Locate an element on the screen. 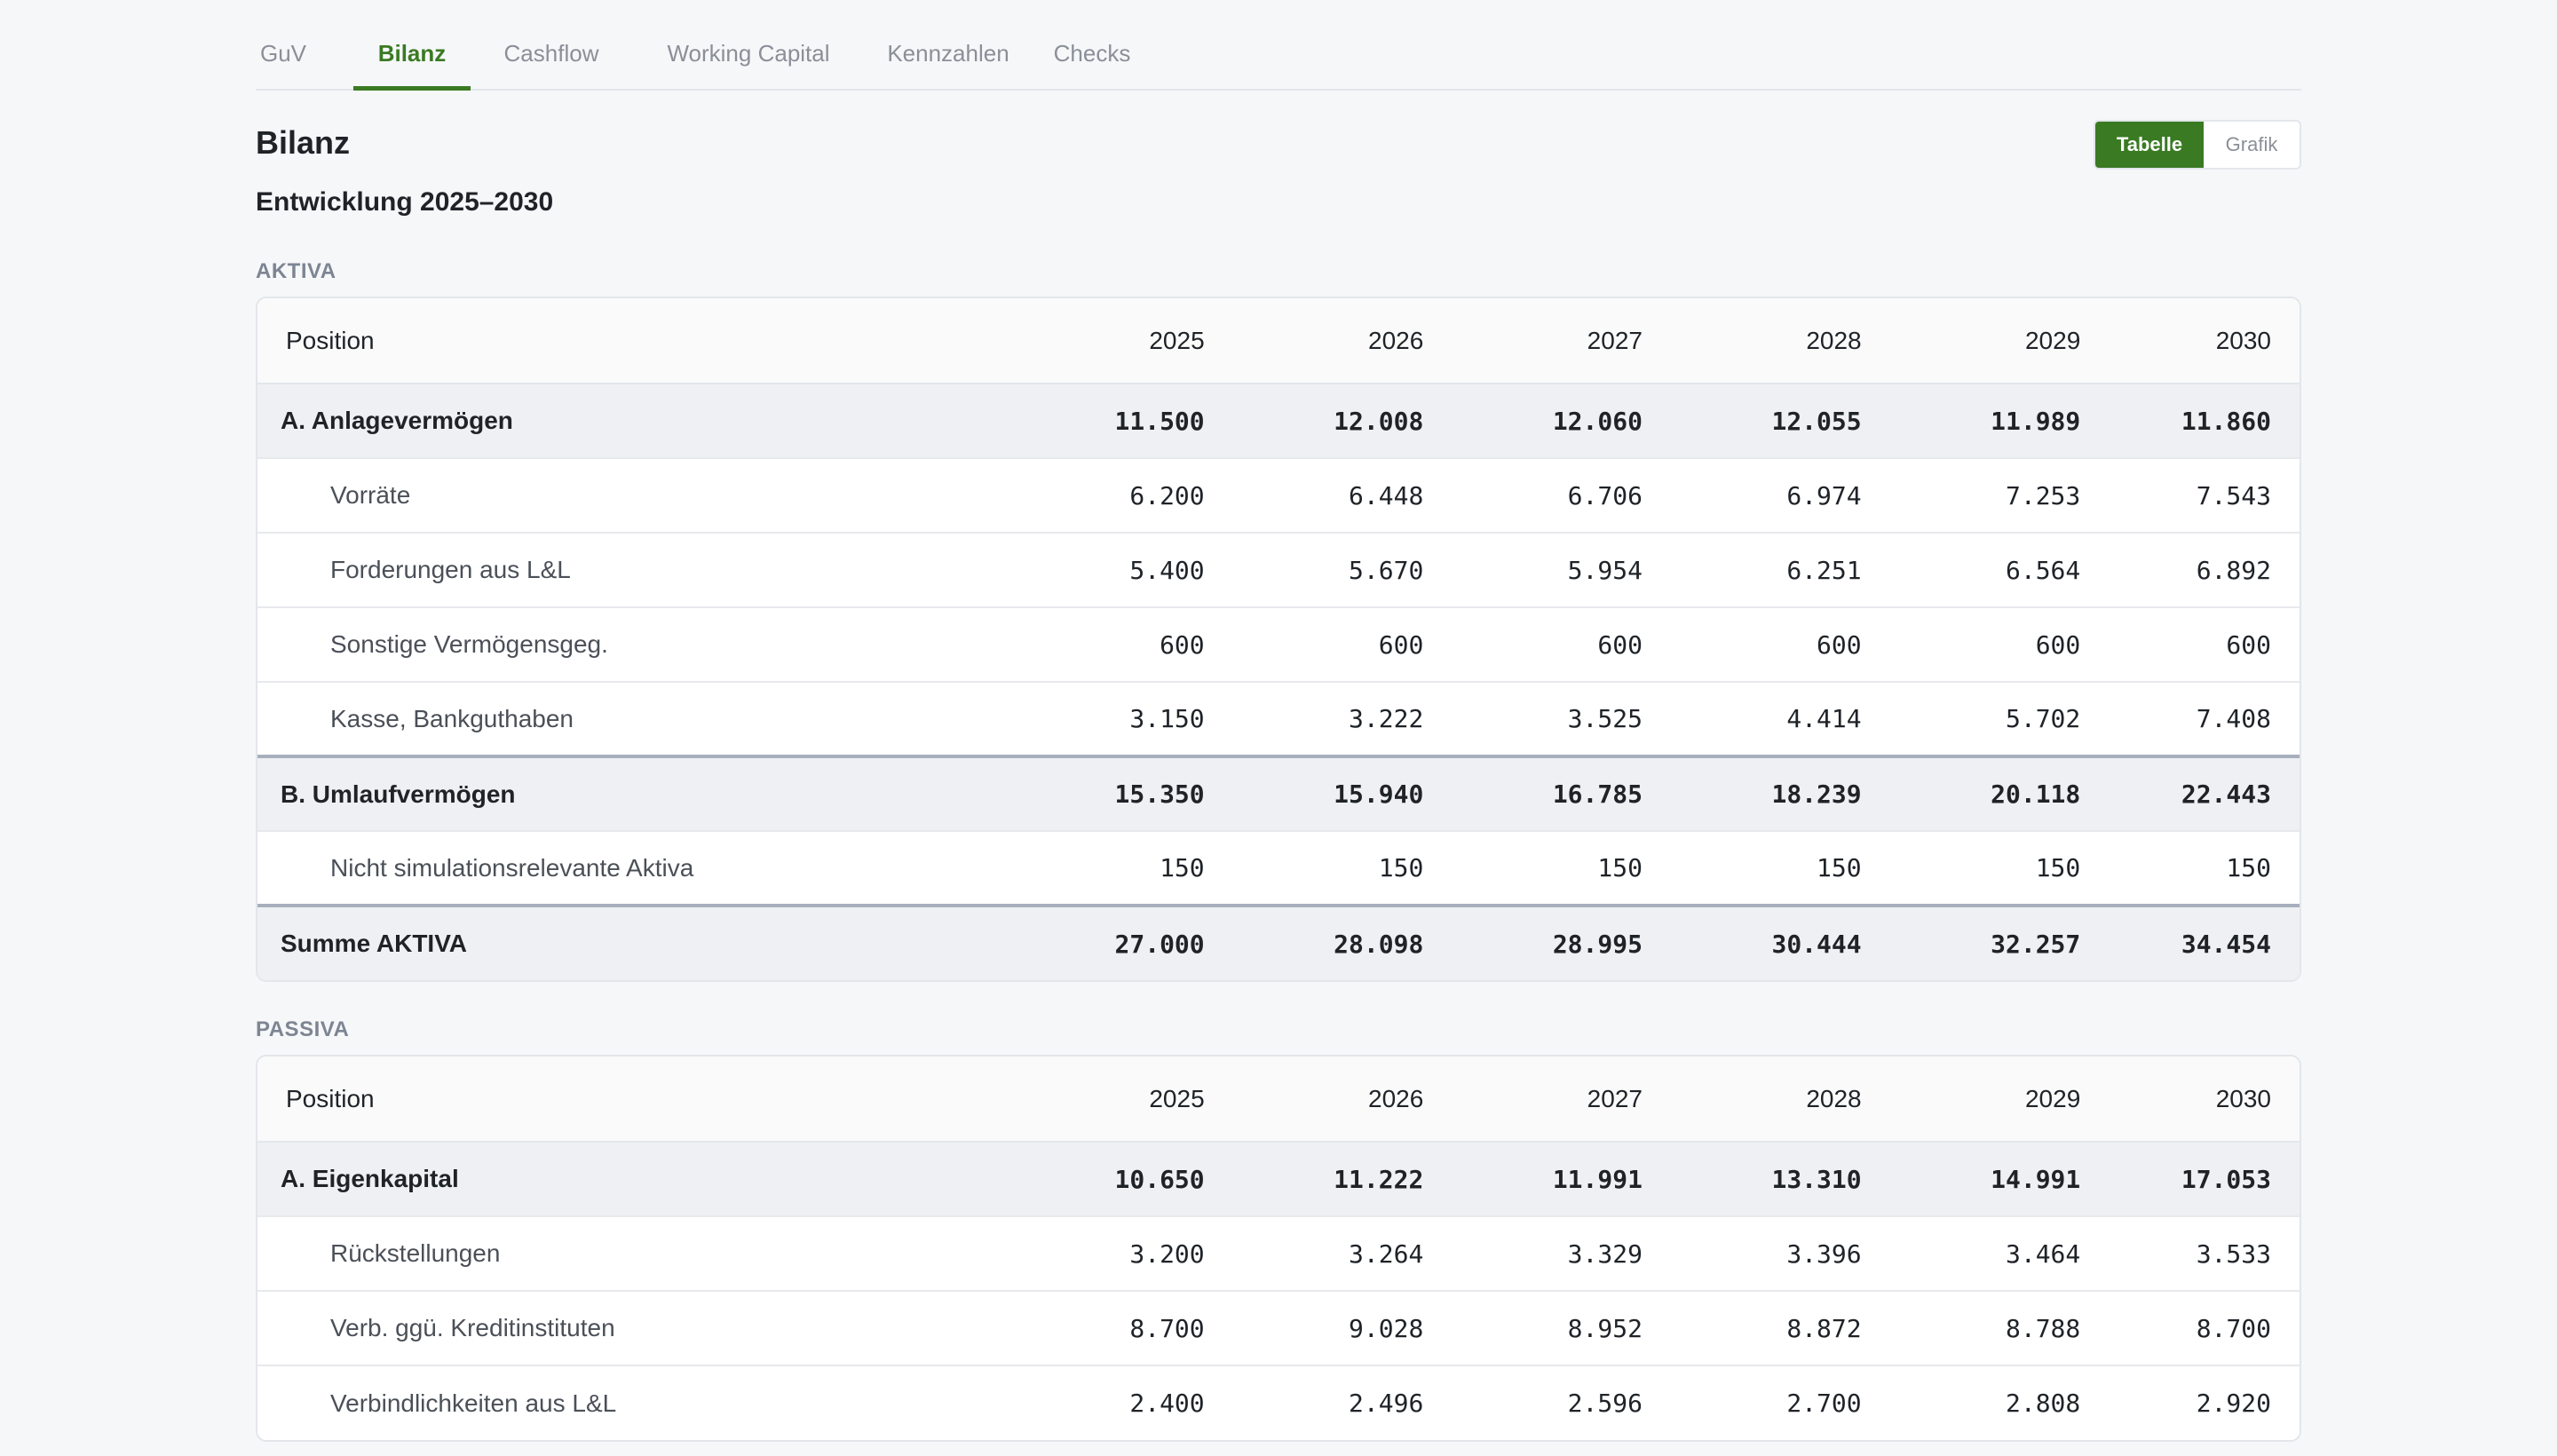  row-label: Verbindlichkeiten aus L&L is located at coordinates (473, 1403).